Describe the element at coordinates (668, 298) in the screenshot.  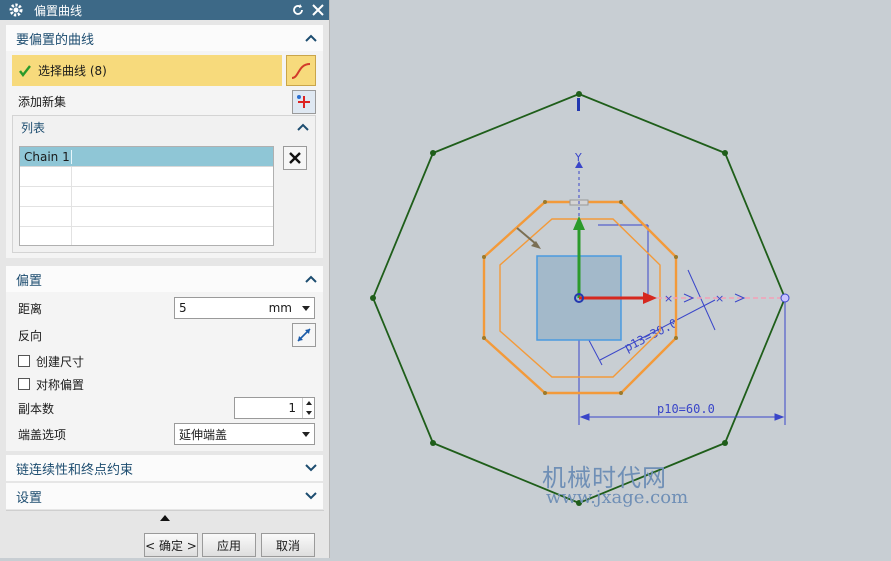
I see `x-marker-1: ×` at that location.